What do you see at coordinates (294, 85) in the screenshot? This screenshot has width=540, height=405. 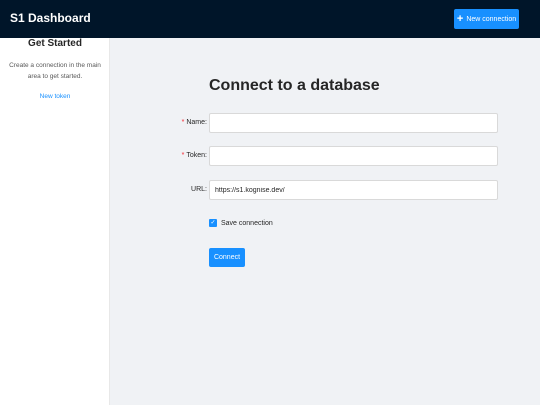 I see `page-title: Connect to a database` at bounding box center [294, 85].